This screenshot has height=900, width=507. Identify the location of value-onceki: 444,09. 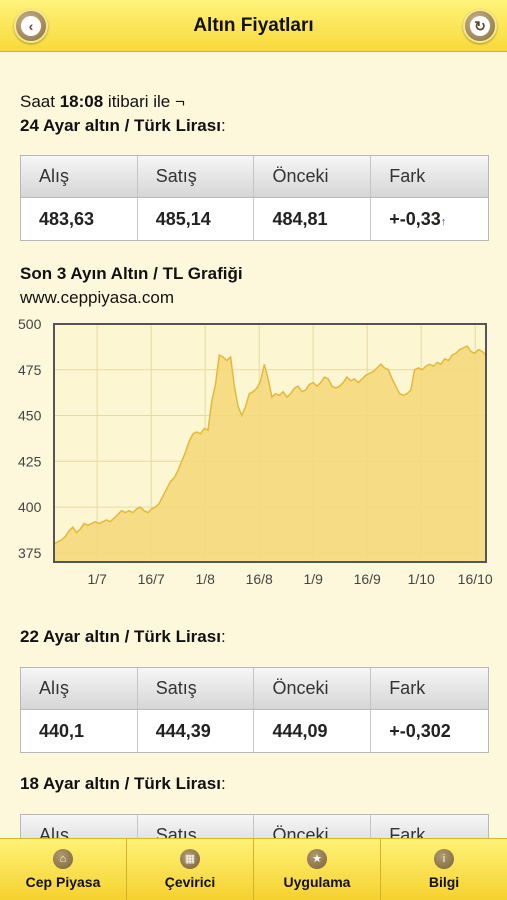
(313, 731).